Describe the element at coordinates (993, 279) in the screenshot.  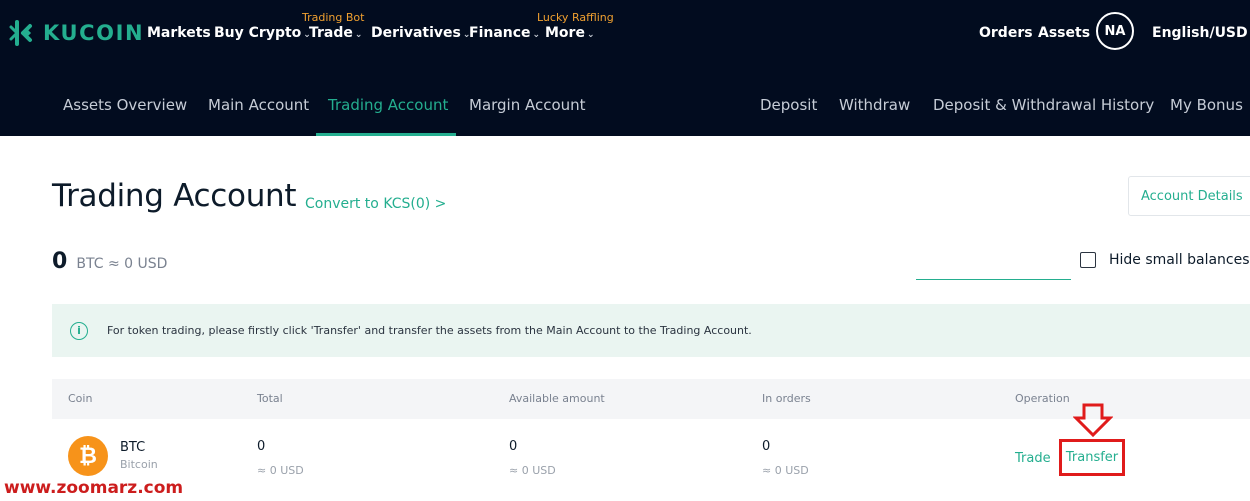
I see `coin-search-input` at that location.